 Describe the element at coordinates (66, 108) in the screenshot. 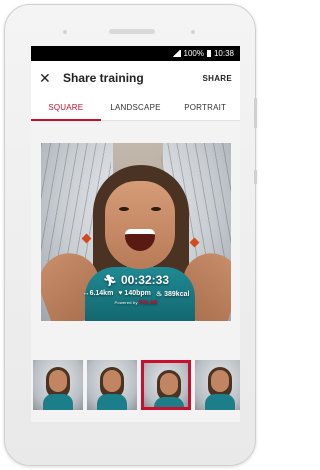

I see `tab-square: SQUARE` at that location.